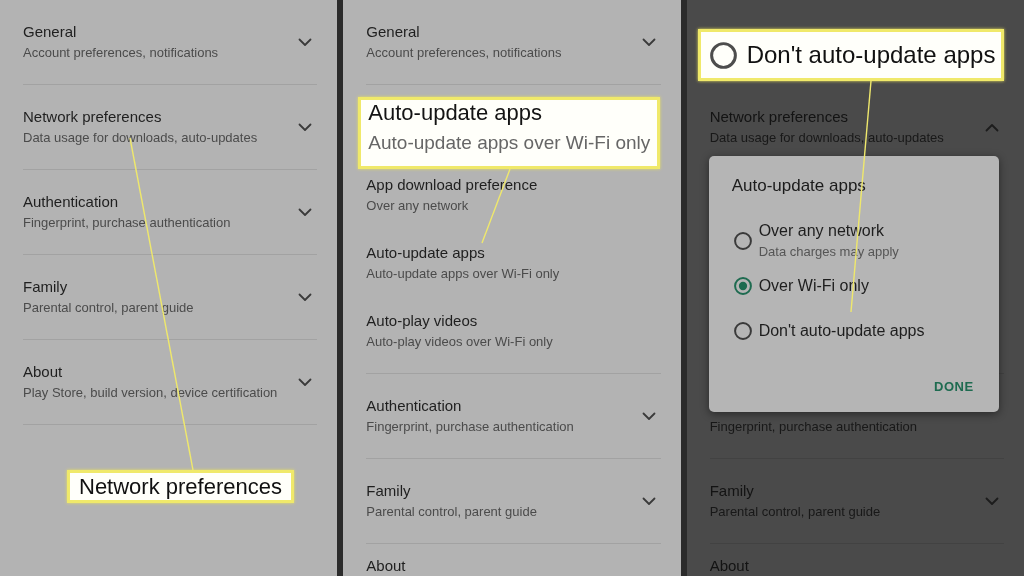  I want to click on setting-title: Network preferences, so click(140, 117).